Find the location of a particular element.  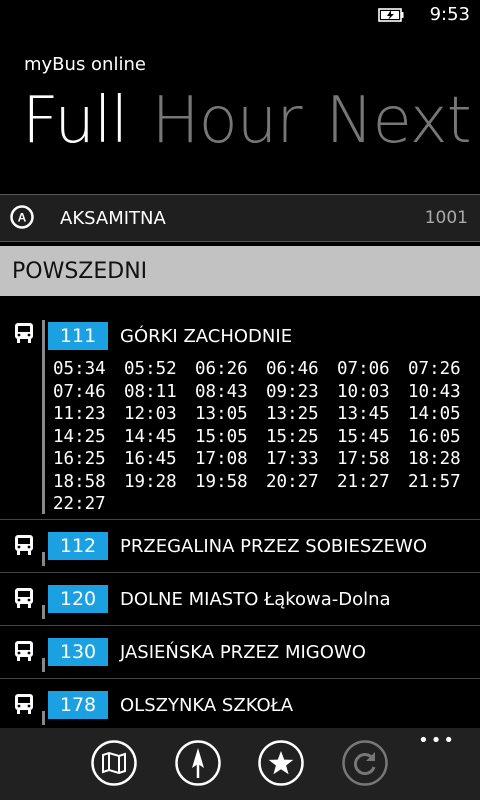

departure-time: 07:46 is located at coordinates (79, 391).